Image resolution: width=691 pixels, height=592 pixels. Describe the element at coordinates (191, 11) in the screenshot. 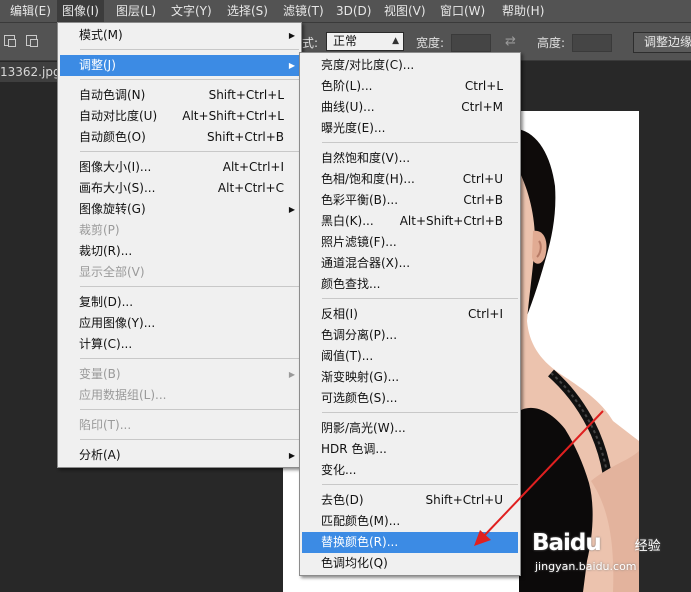

I see `menu-type: 文字(Y)` at that location.